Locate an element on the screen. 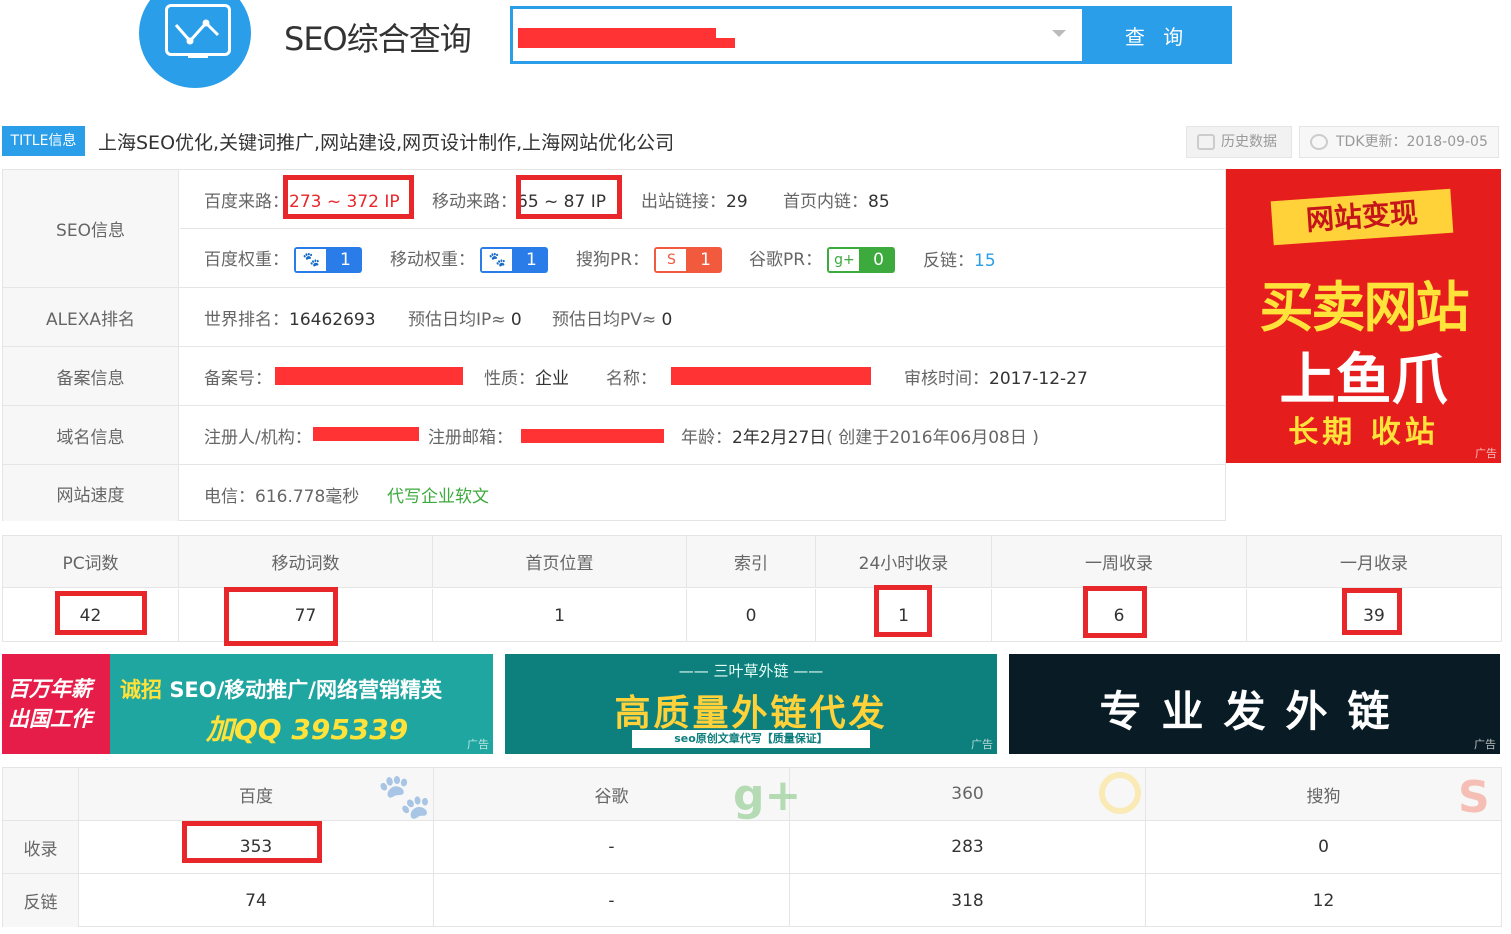 This screenshot has height=934, width=1511. sogou-backlinks: 12 is located at coordinates (1323, 900).